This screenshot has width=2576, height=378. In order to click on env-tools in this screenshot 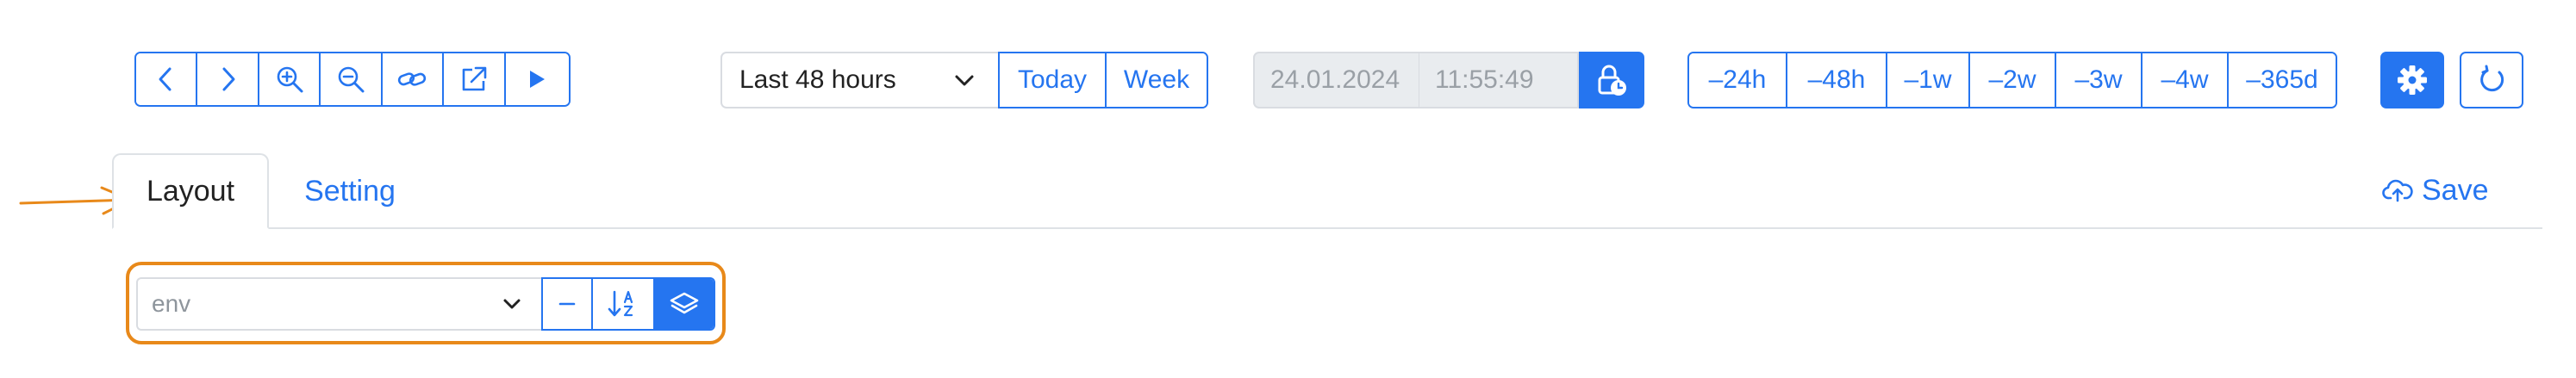, I will do `click(628, 304)`.